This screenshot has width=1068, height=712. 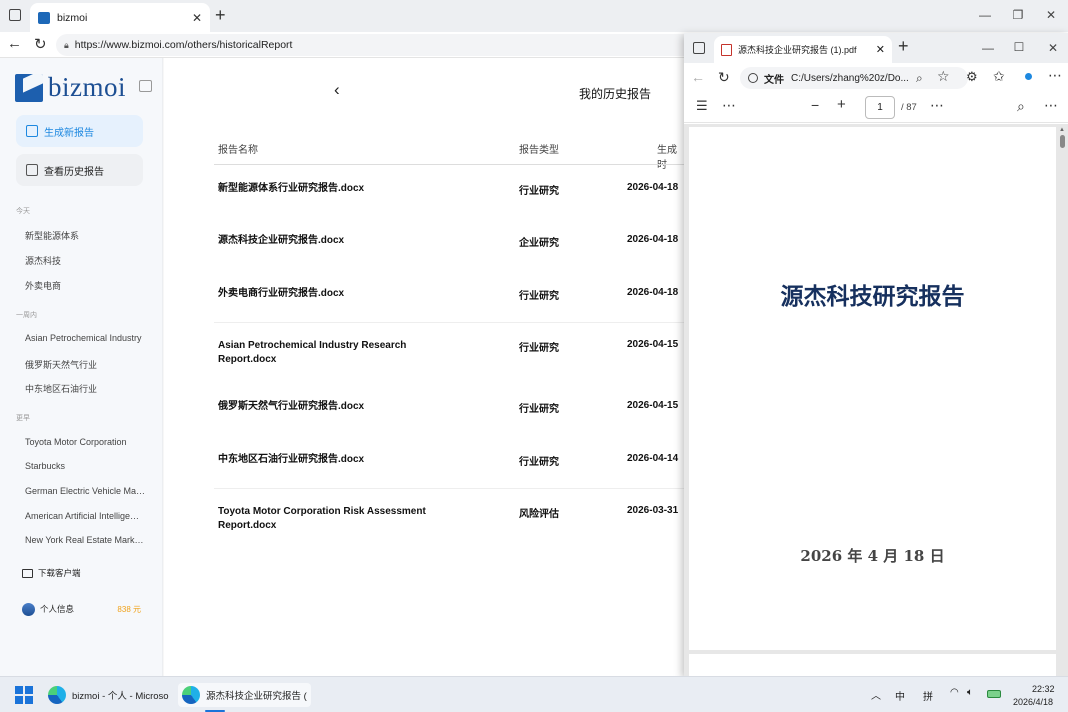 I want to click on new-report-button: 生成新报告, so click(x=79, y=131).